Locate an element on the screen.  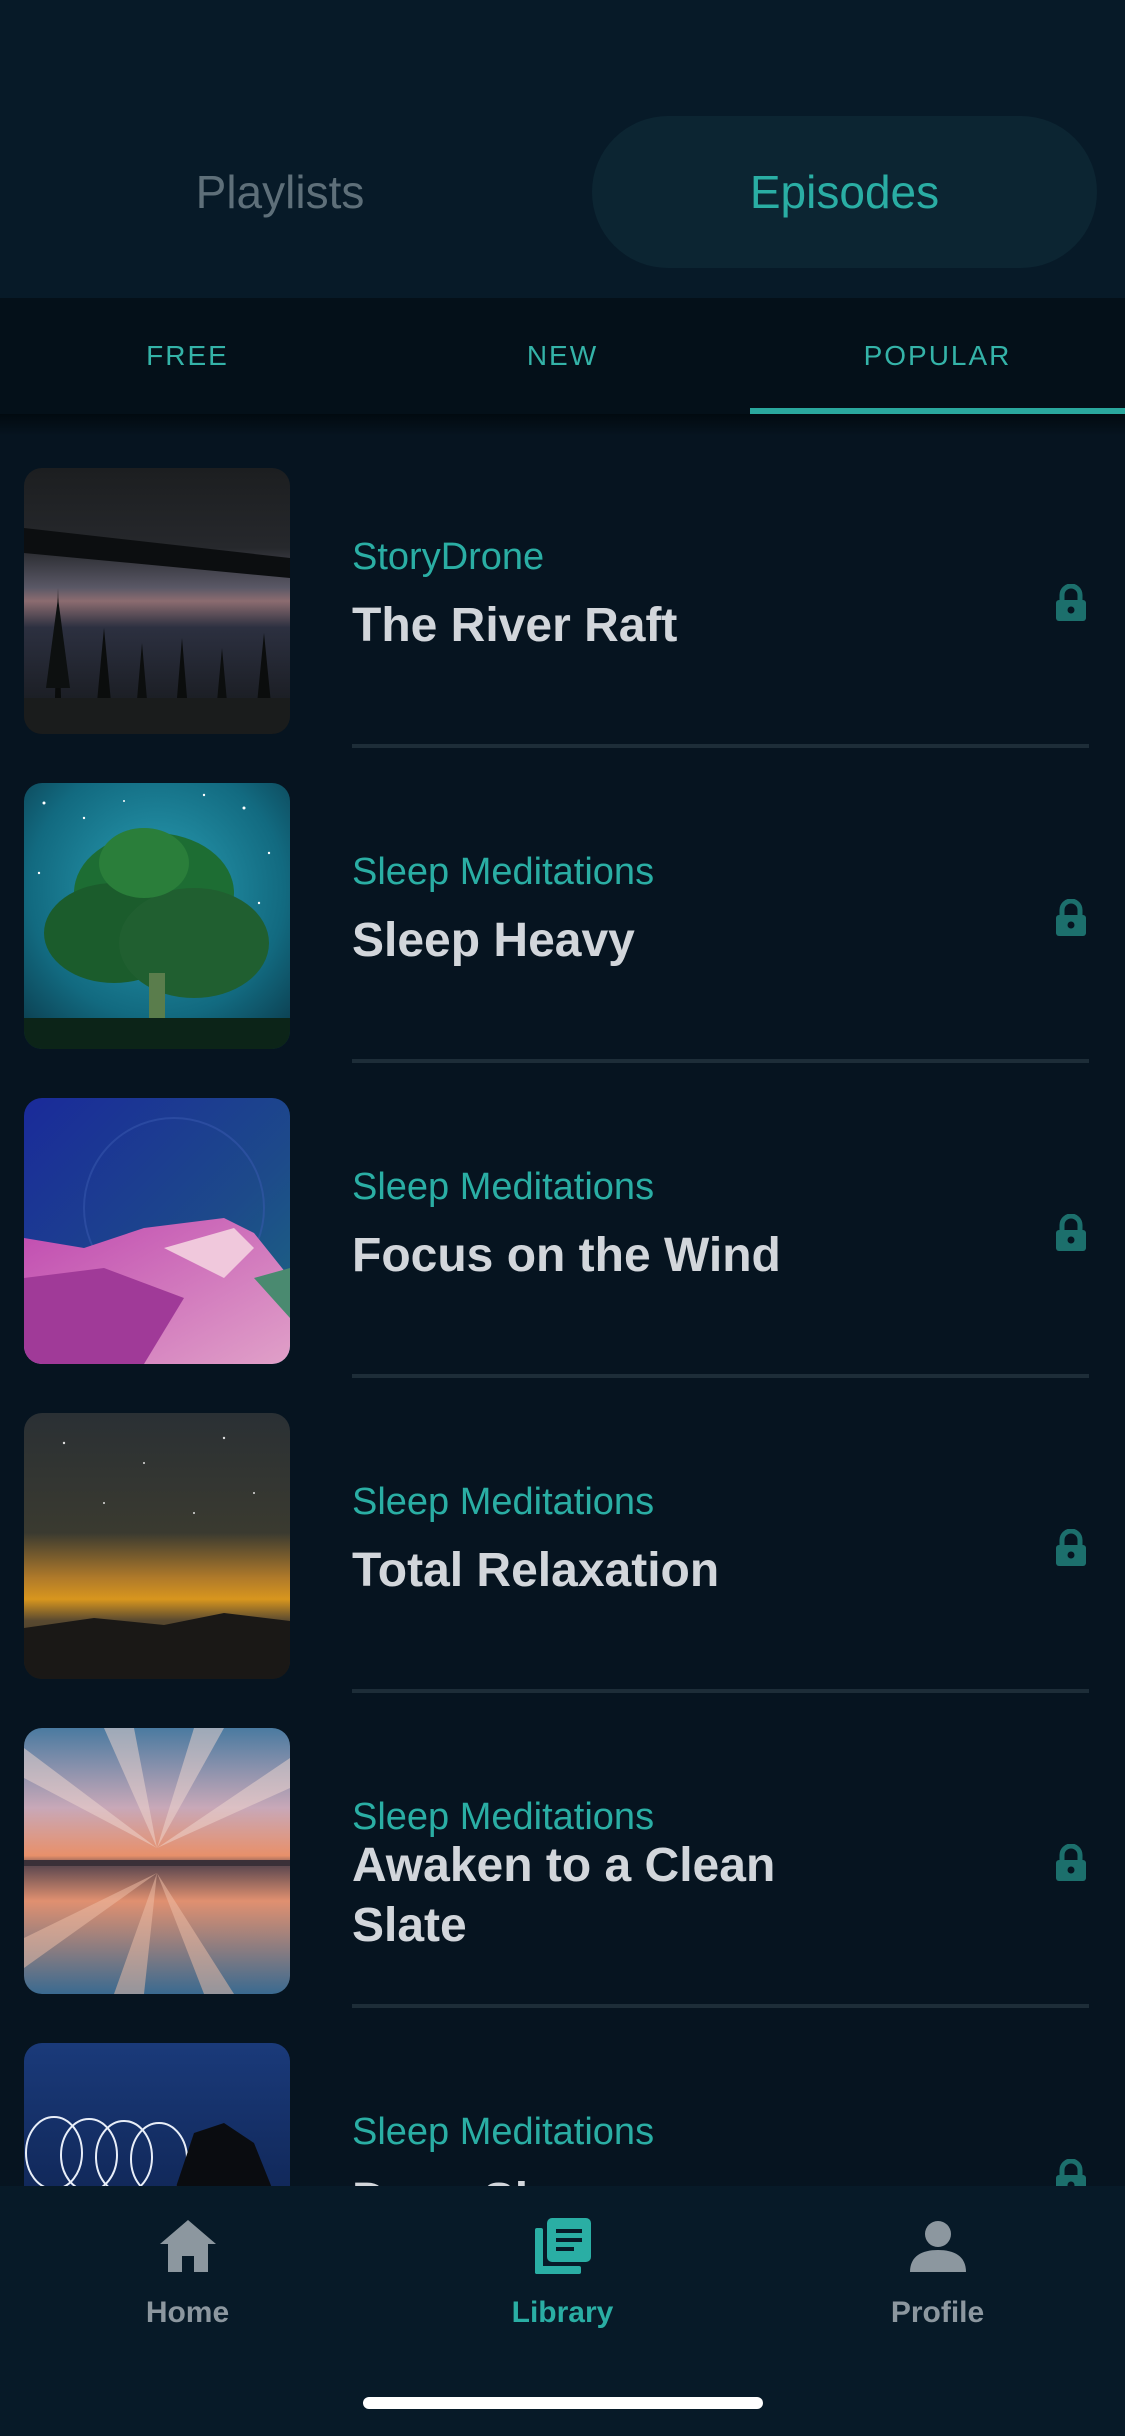
home-icon is located at coordinates (187, 2246).